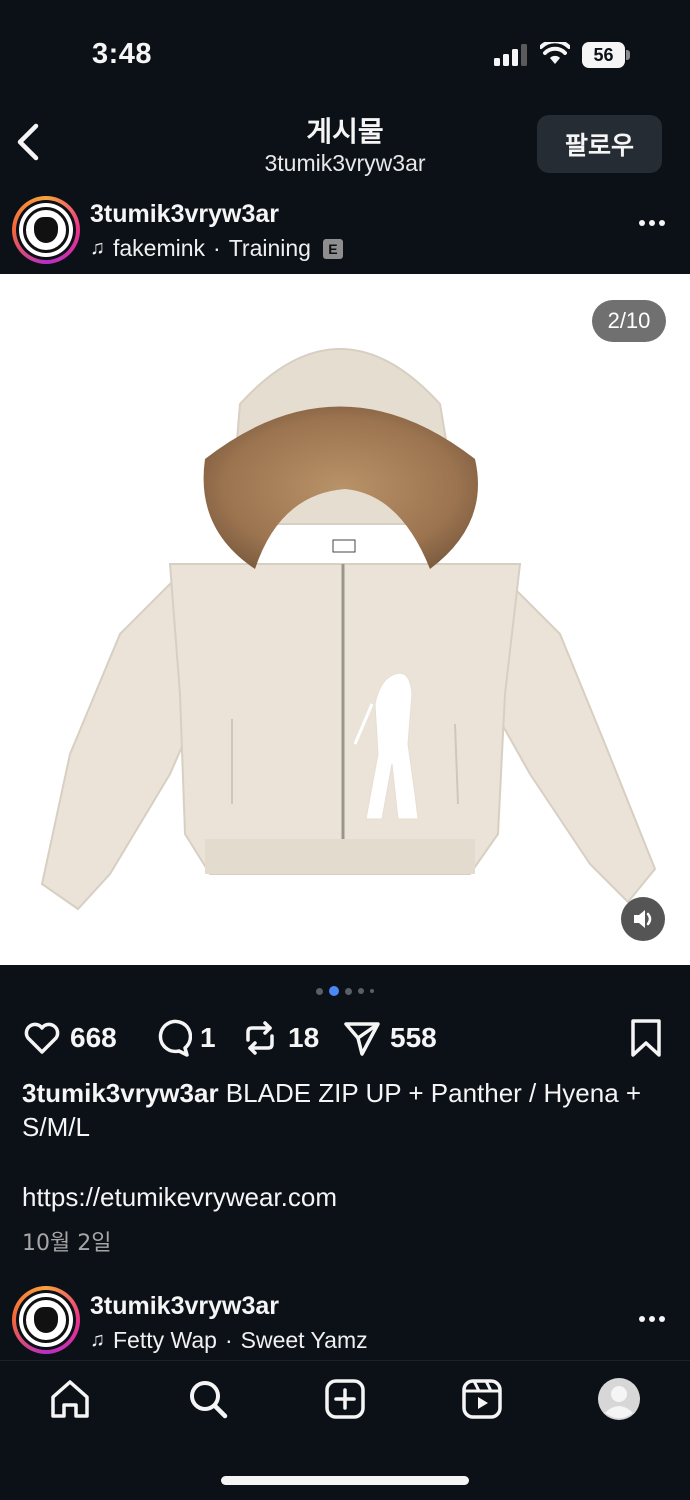 Image resolution: width=690 pixels, height=1500 pixels. I want to click on search-icon, so click(208, 1399).